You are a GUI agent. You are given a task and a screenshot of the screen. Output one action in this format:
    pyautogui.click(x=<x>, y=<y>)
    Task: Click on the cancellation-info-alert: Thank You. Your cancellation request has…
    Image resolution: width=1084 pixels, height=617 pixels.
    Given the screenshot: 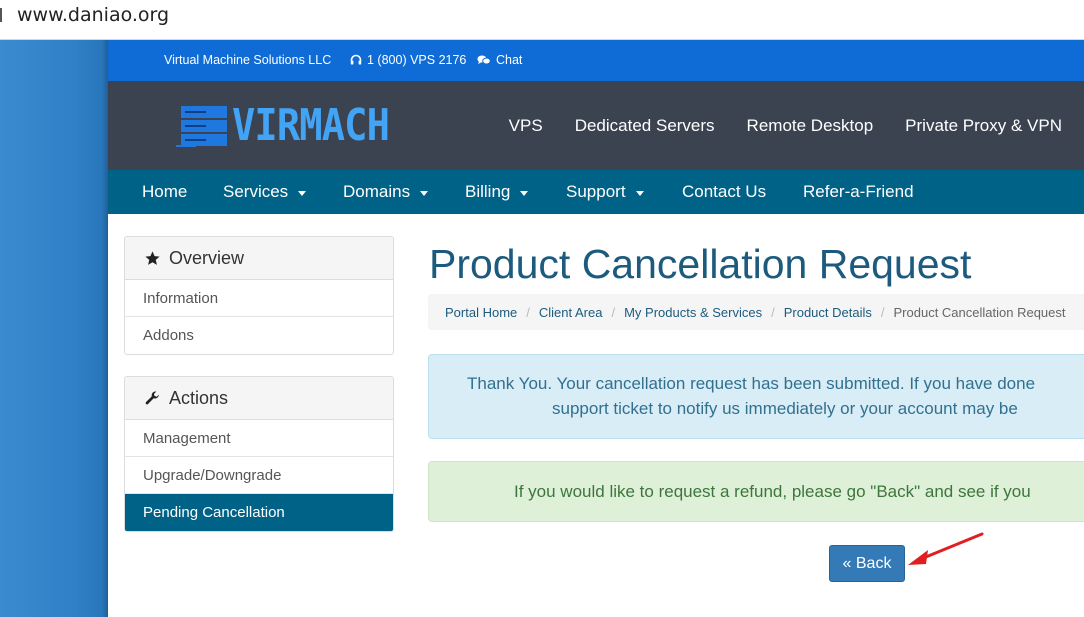 What is the action you would take?
    pyautogui.click(x=756, y=396)
    